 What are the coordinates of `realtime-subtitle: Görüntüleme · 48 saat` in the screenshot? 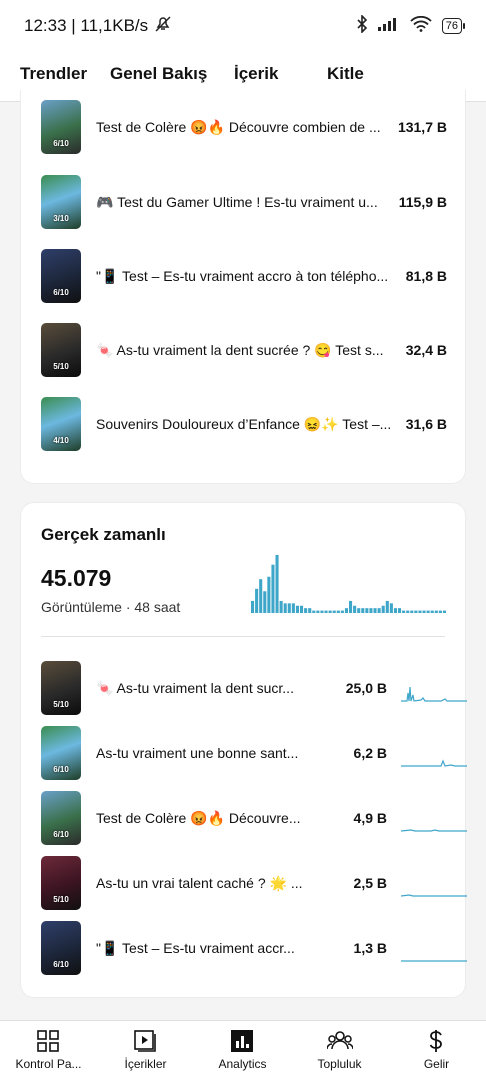 It's located at (111, 607).